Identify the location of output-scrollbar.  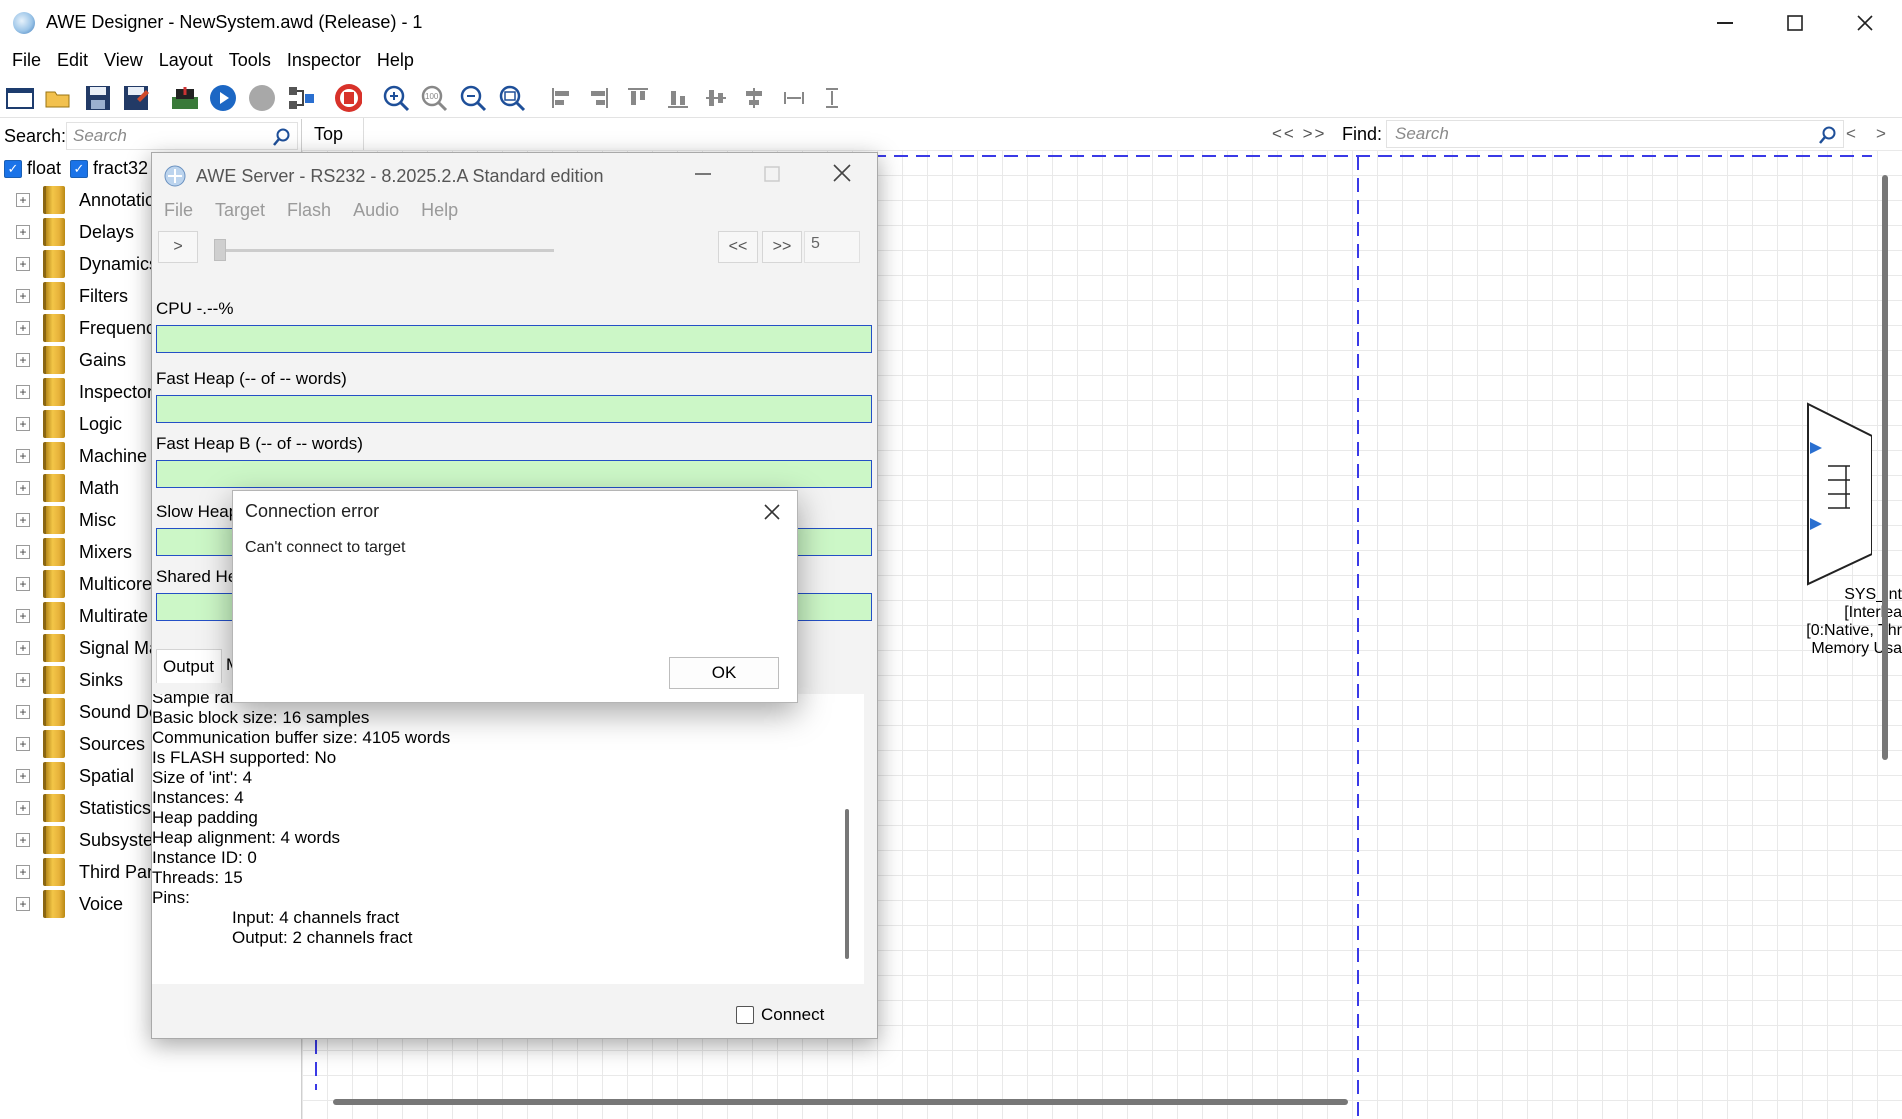
(847, 884).